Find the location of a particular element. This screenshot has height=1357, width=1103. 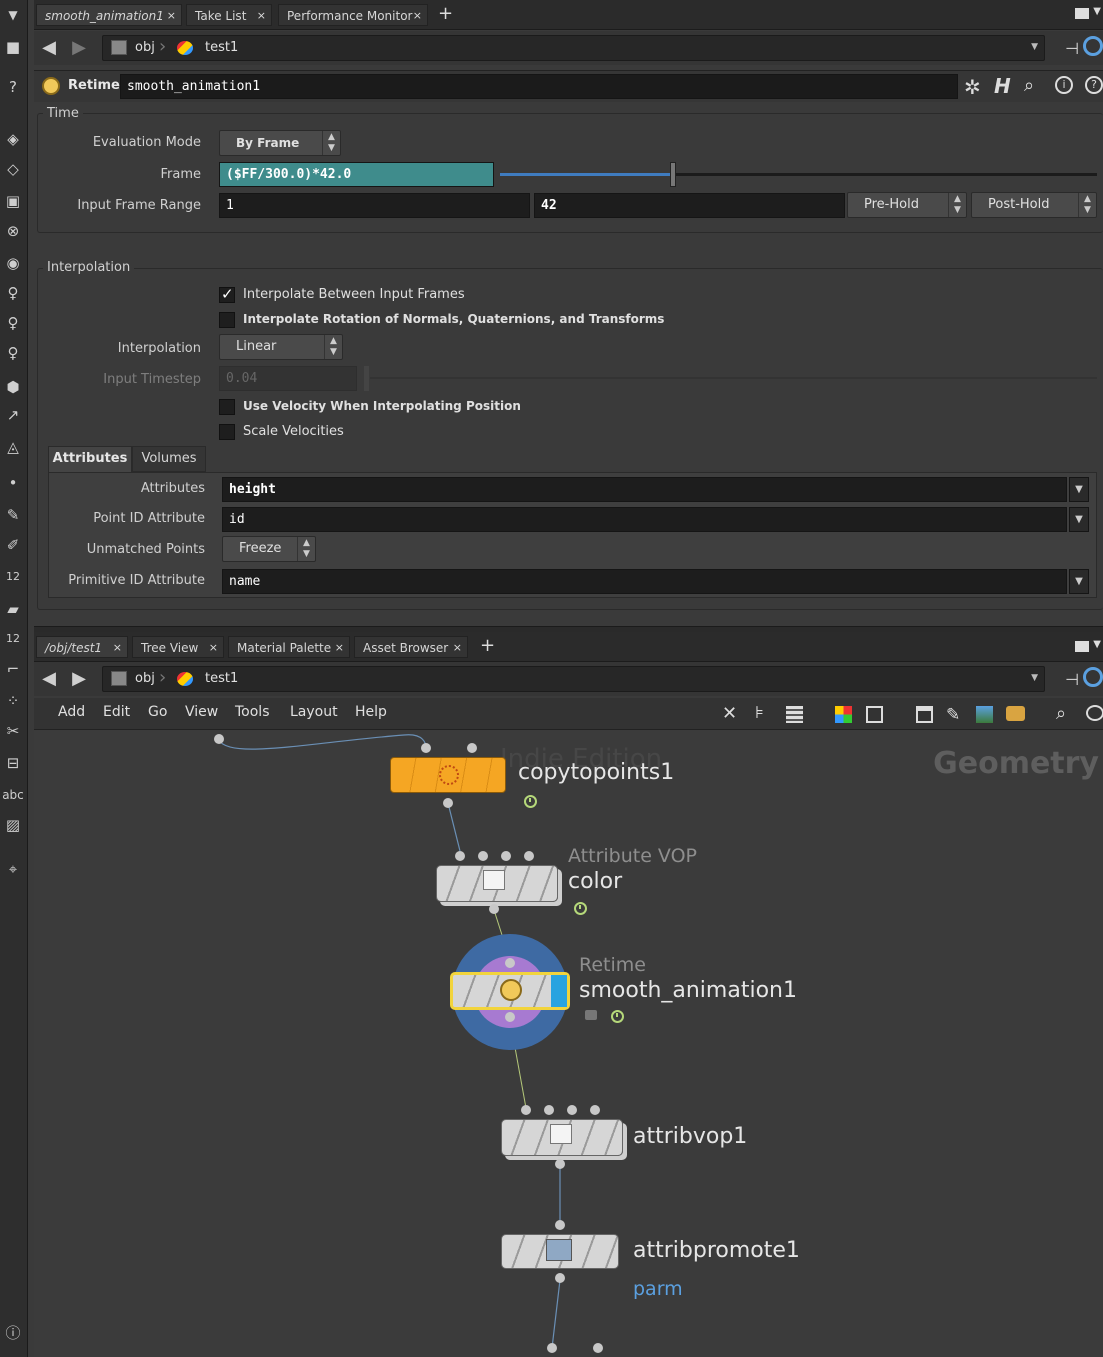

frame-slider is located at coordinates (798, 174).